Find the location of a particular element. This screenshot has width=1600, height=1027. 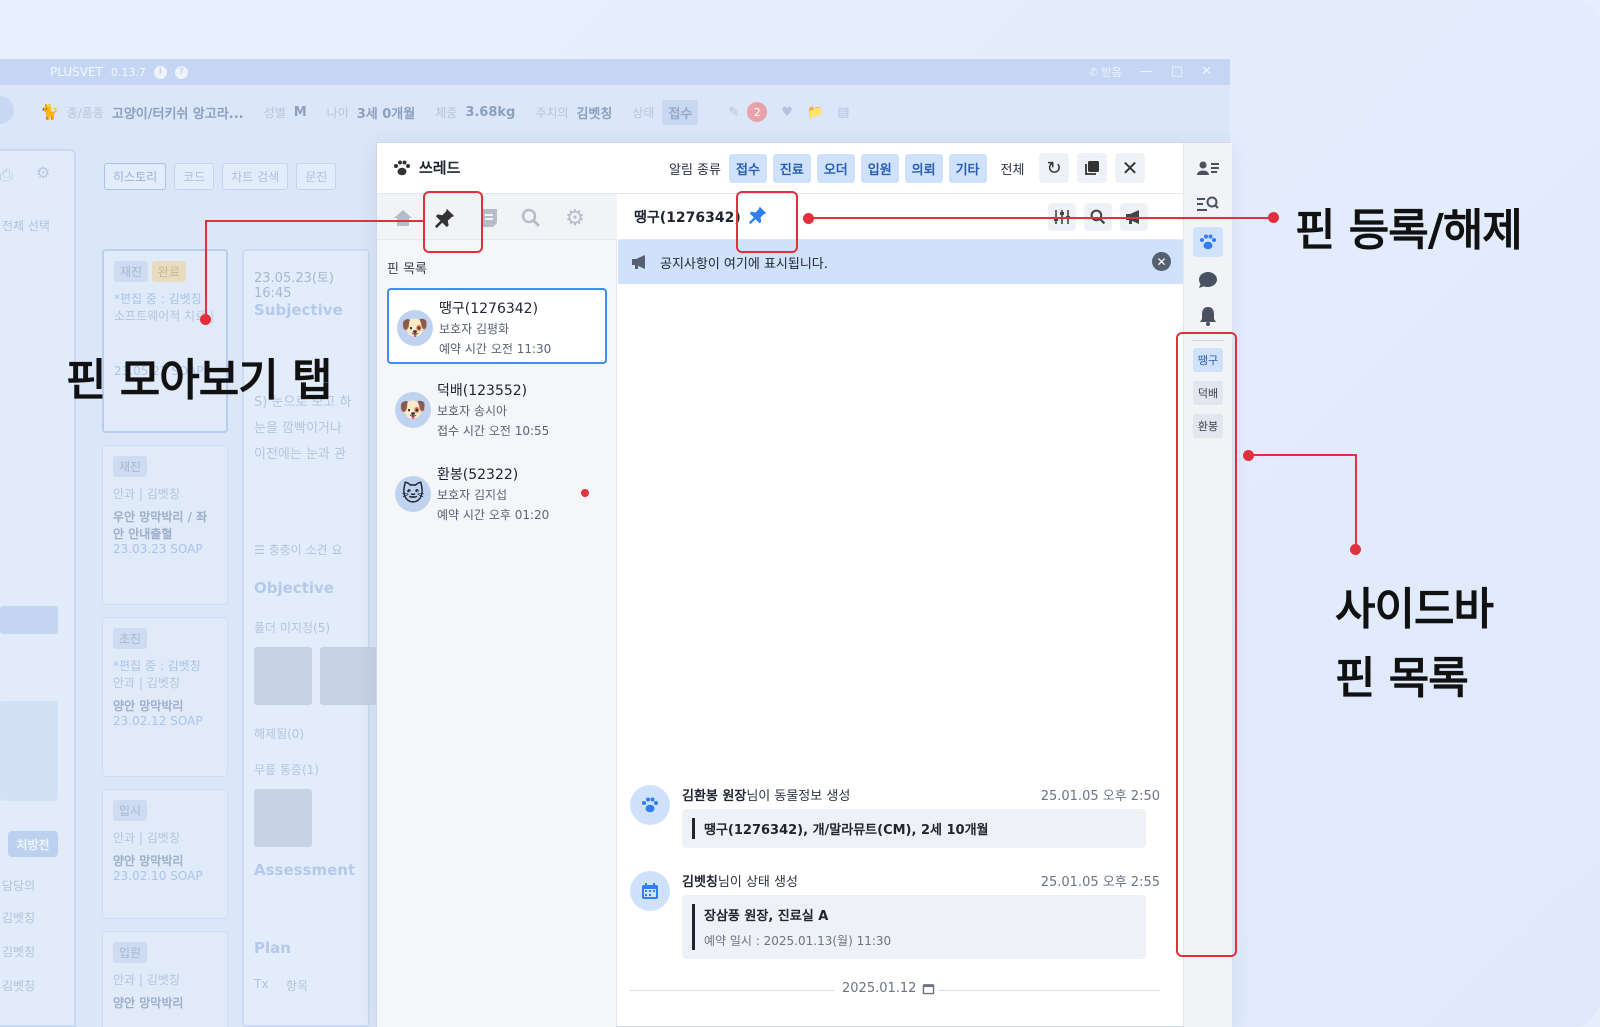

bg-history-card: 입원 안과 | 김벳칭 양안 망막박리 is located at coordinates (165, 979).